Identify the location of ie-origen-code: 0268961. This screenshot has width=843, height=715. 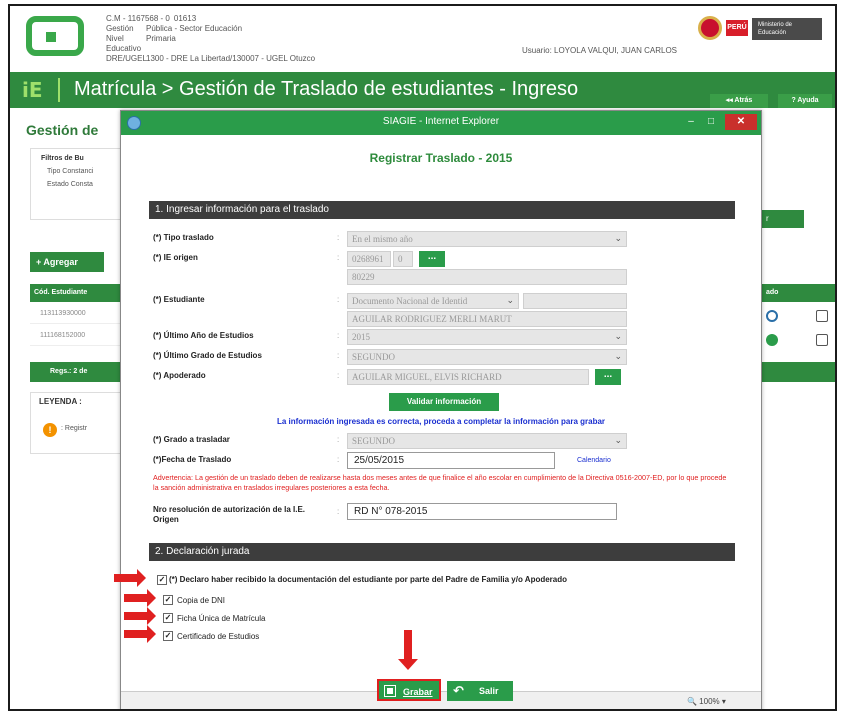
(369, 259).